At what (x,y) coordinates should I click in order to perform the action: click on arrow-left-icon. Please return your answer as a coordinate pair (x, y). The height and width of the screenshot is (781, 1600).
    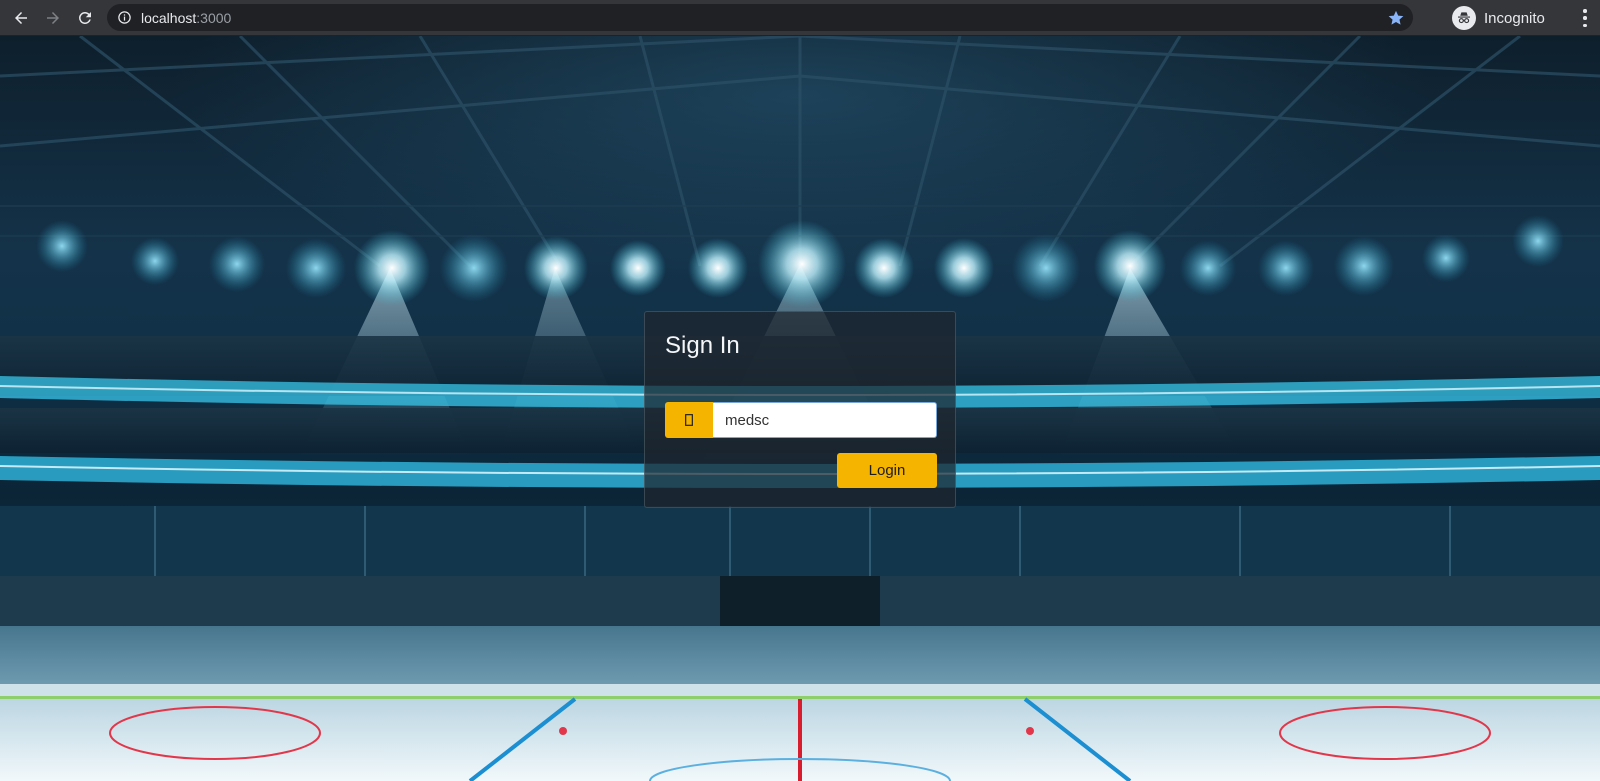
    Looking at the image, I should click on (21, 17).